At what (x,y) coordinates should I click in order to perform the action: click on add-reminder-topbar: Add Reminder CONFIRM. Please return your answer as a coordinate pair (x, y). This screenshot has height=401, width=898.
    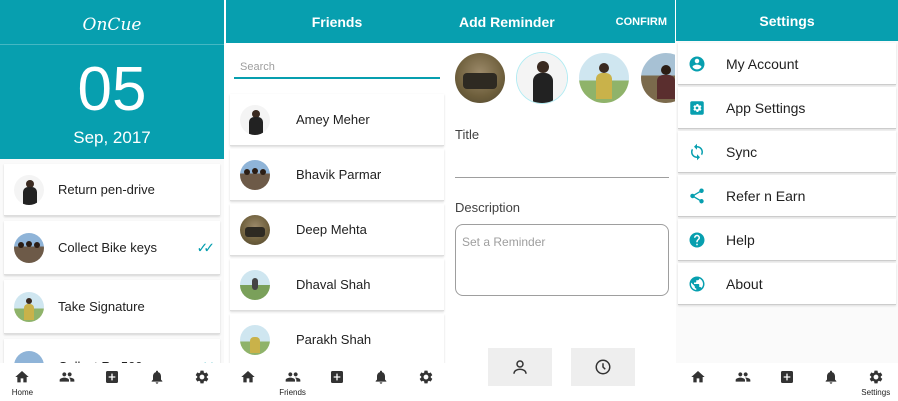
    Looking at the image, I should click on (561, 21).